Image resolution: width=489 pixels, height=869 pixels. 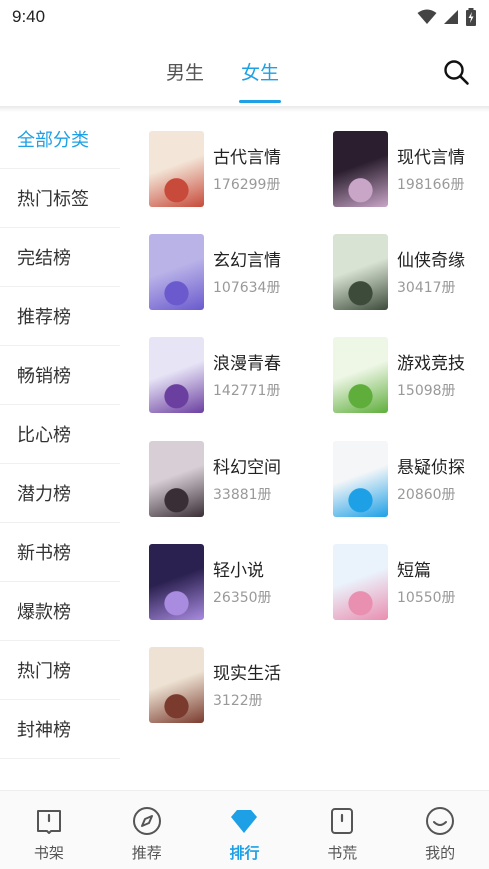 What do you see at coordinates (342, 853) in the screenshot?
I see `nav-label: 书荒` at bounding box center [342, 853].